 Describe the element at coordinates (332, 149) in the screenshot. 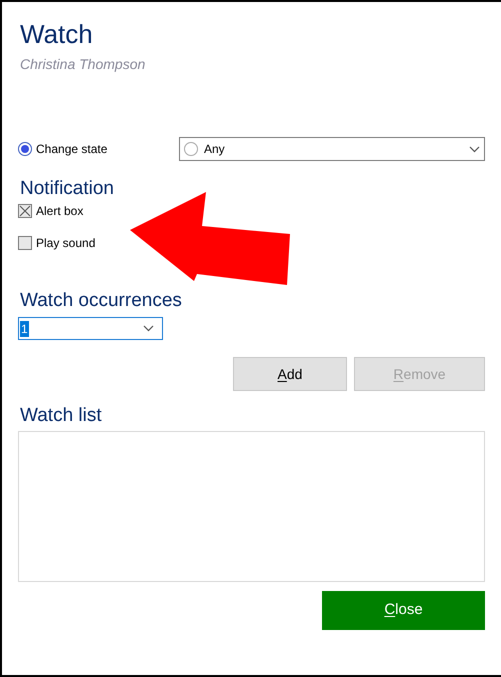

I see `state-dropdown: Any` at that location.